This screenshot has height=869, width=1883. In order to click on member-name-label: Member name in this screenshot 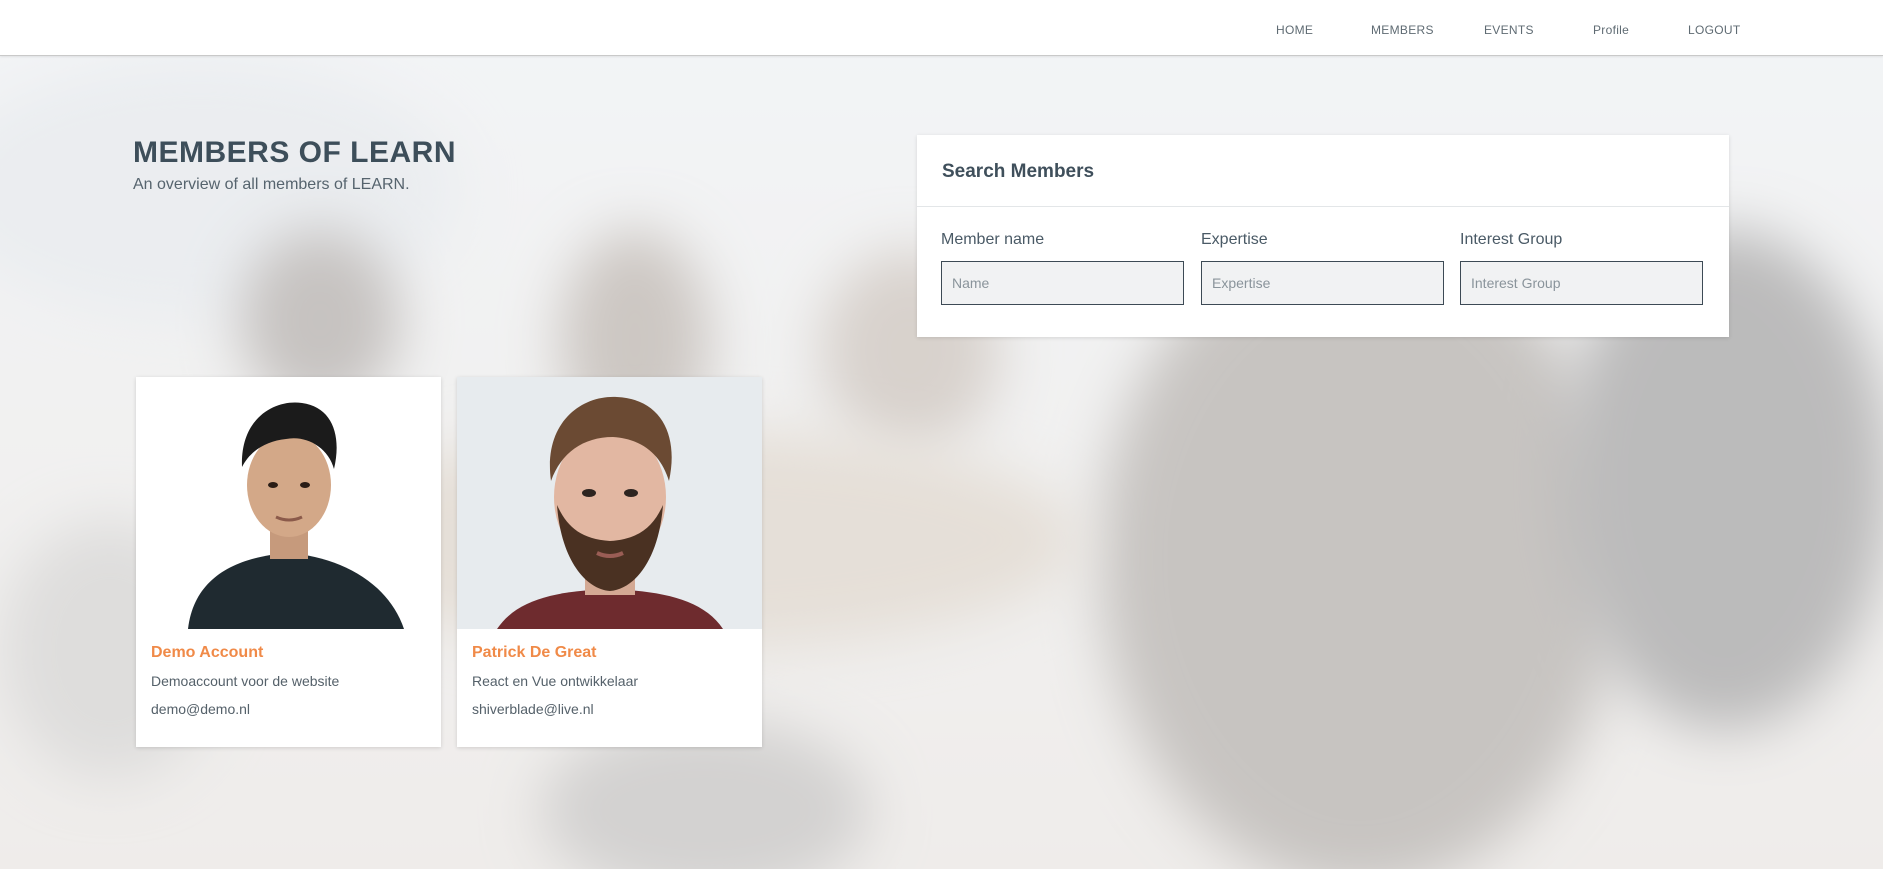, I will do `click(993, 239)`.